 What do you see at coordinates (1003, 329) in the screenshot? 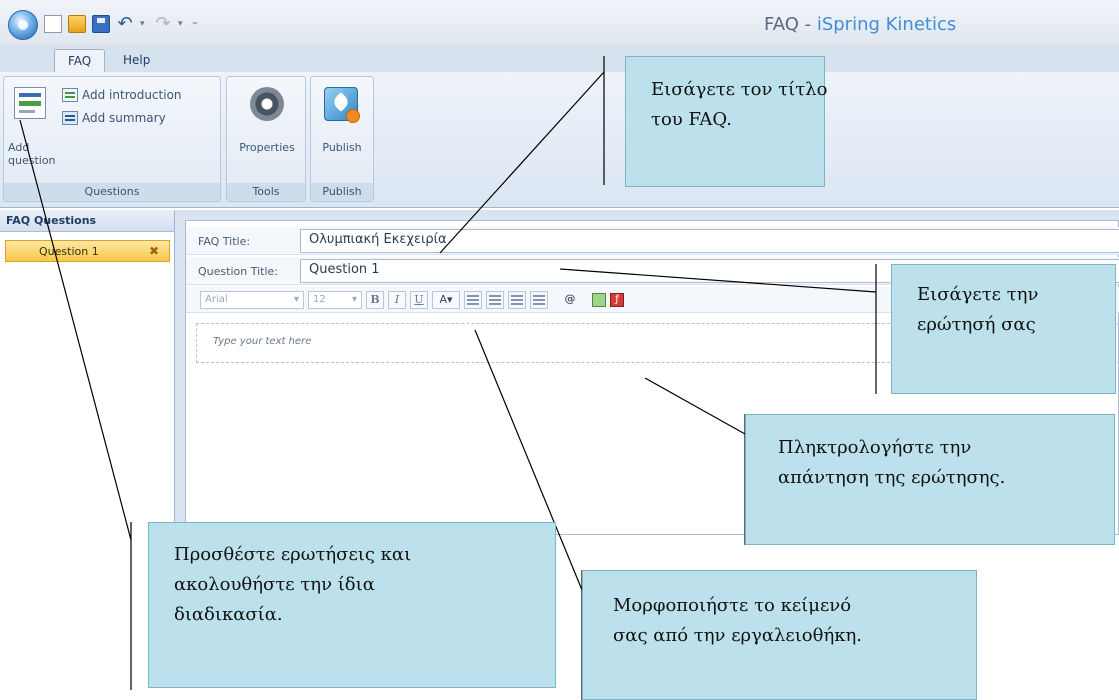
I see `callout-question-title: Εισάγετε την ερώτησή σας` at bounding box center [1003, 329].